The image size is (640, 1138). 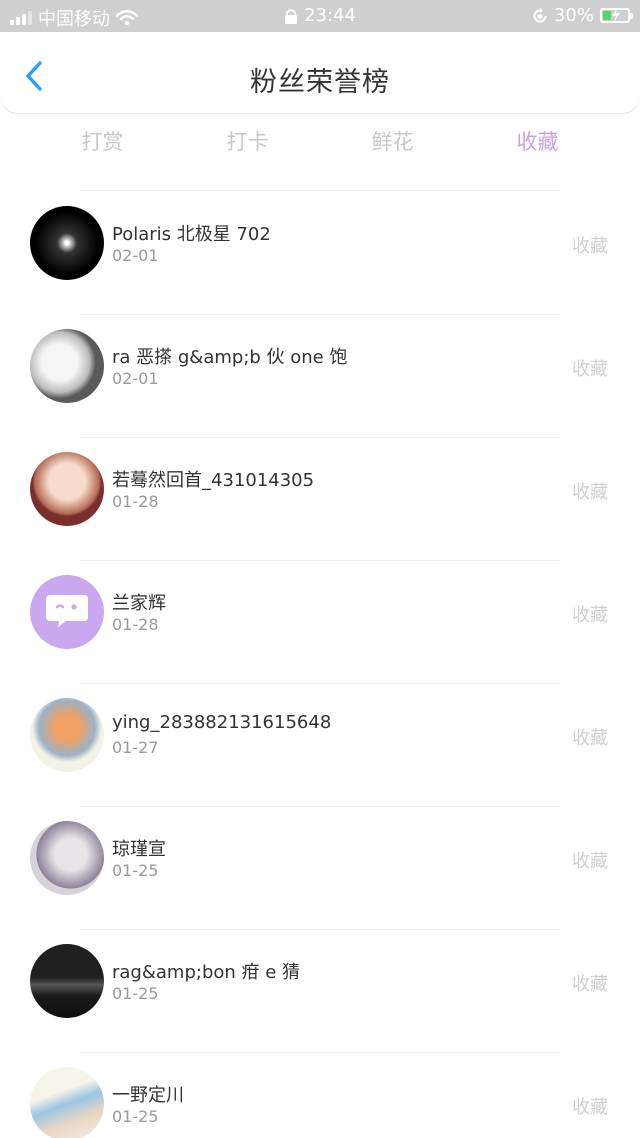 I want to click on status-bar-right: 30%, so click(x=582, y=15).